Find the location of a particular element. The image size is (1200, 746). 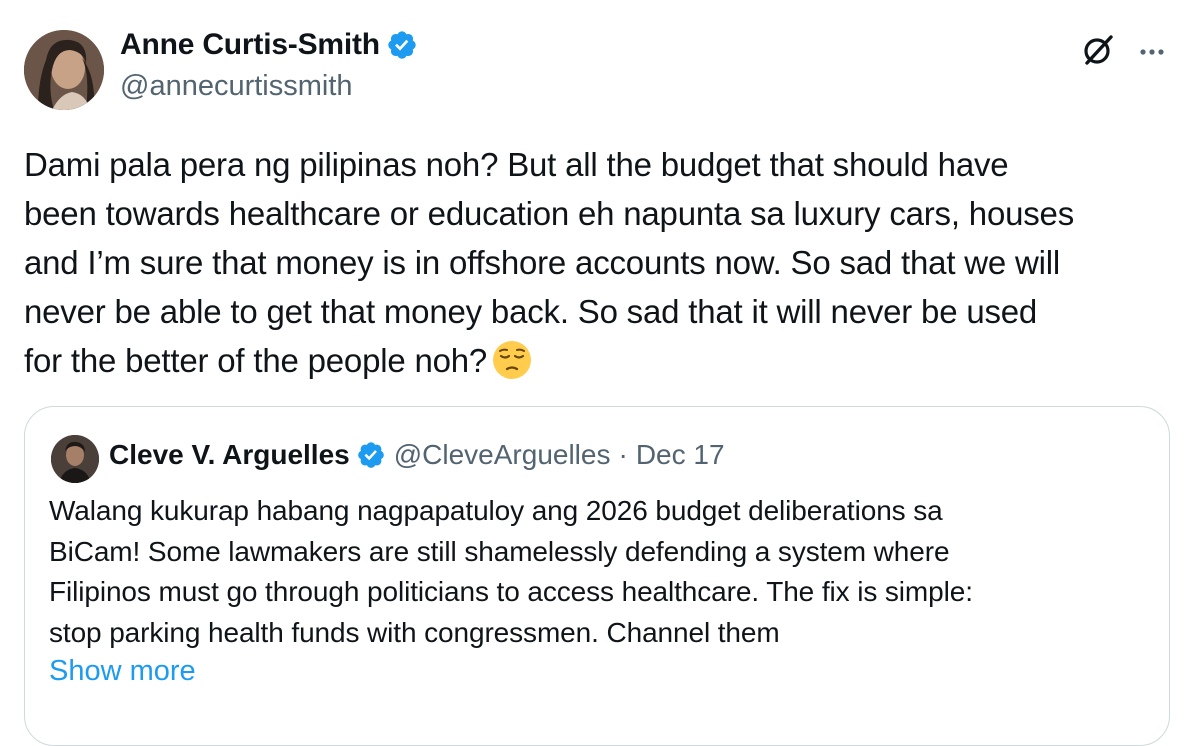

quoted-author-avatar is located at coordinates (75, 459).